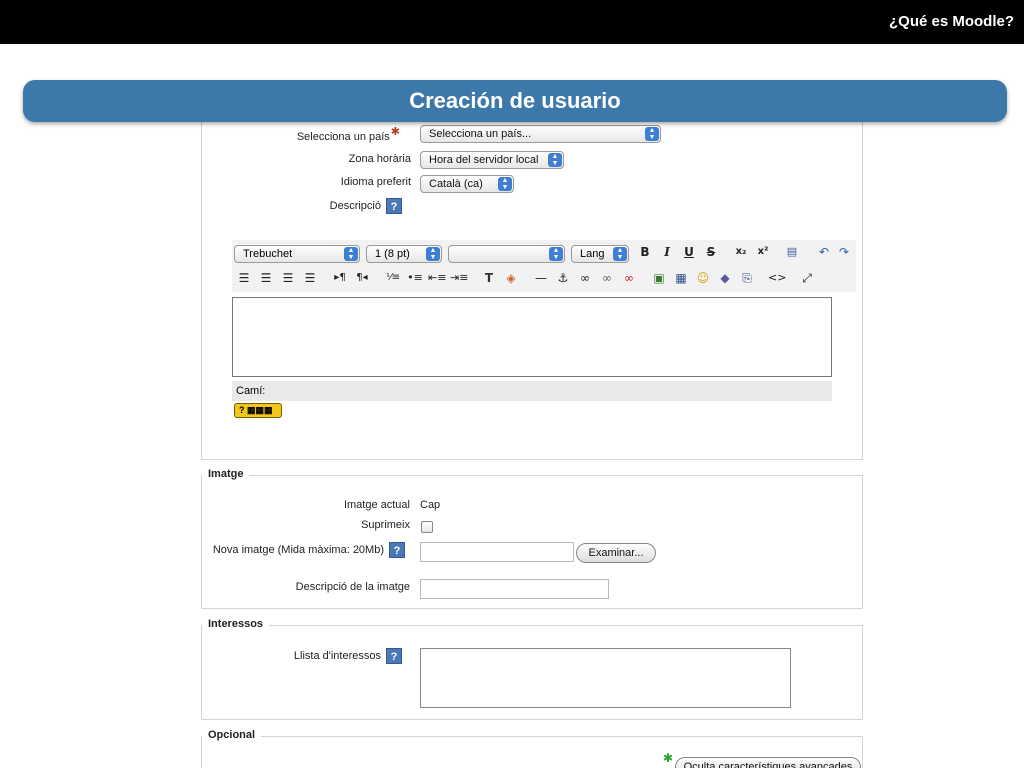  I want to click on language-label: Idioma preferit, so click(375, 182).